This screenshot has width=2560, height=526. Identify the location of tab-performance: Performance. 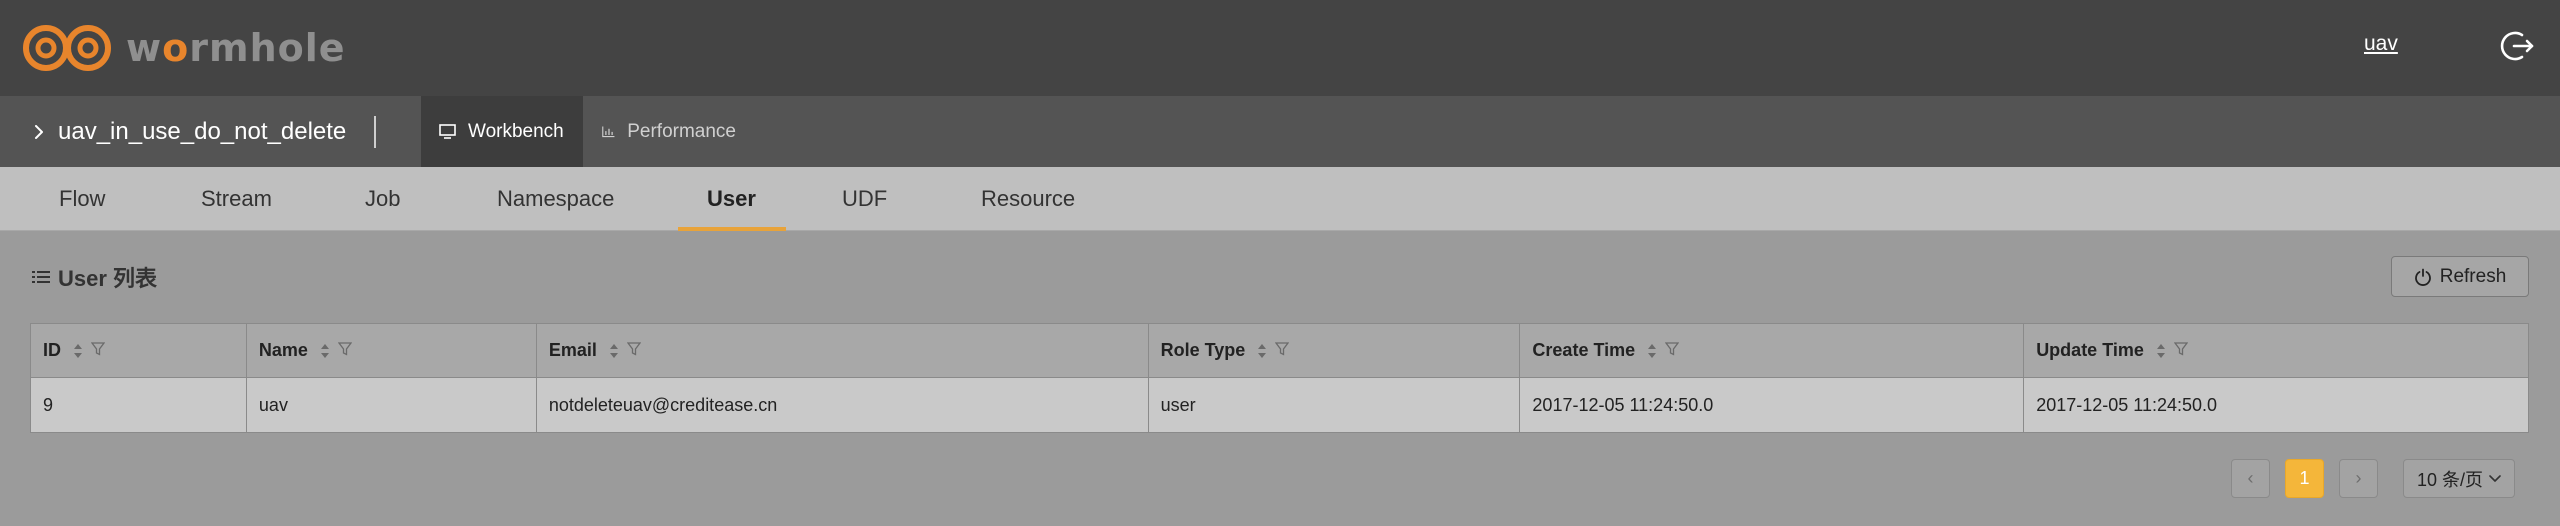
(669, 131).